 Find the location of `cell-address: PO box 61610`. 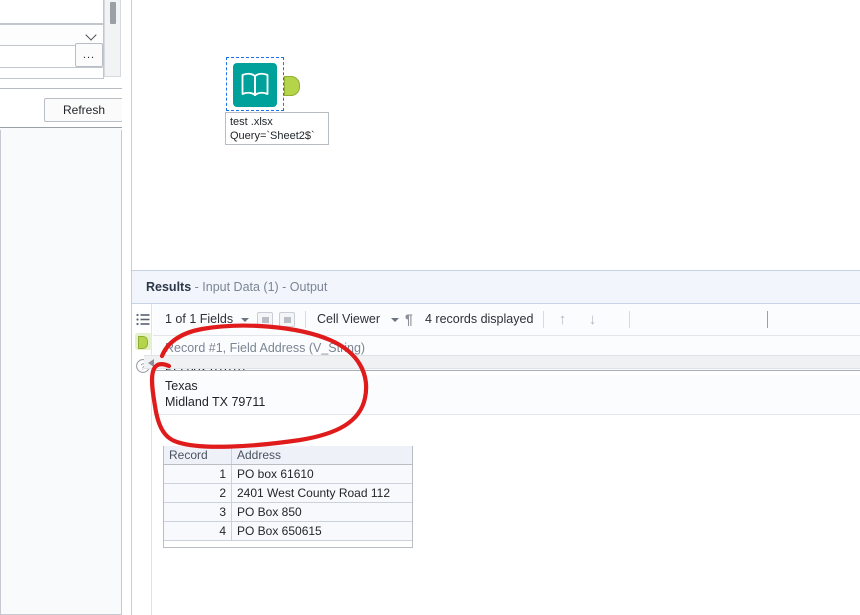

cell-address: PO box 61610 is located at coordinates (322, 474).